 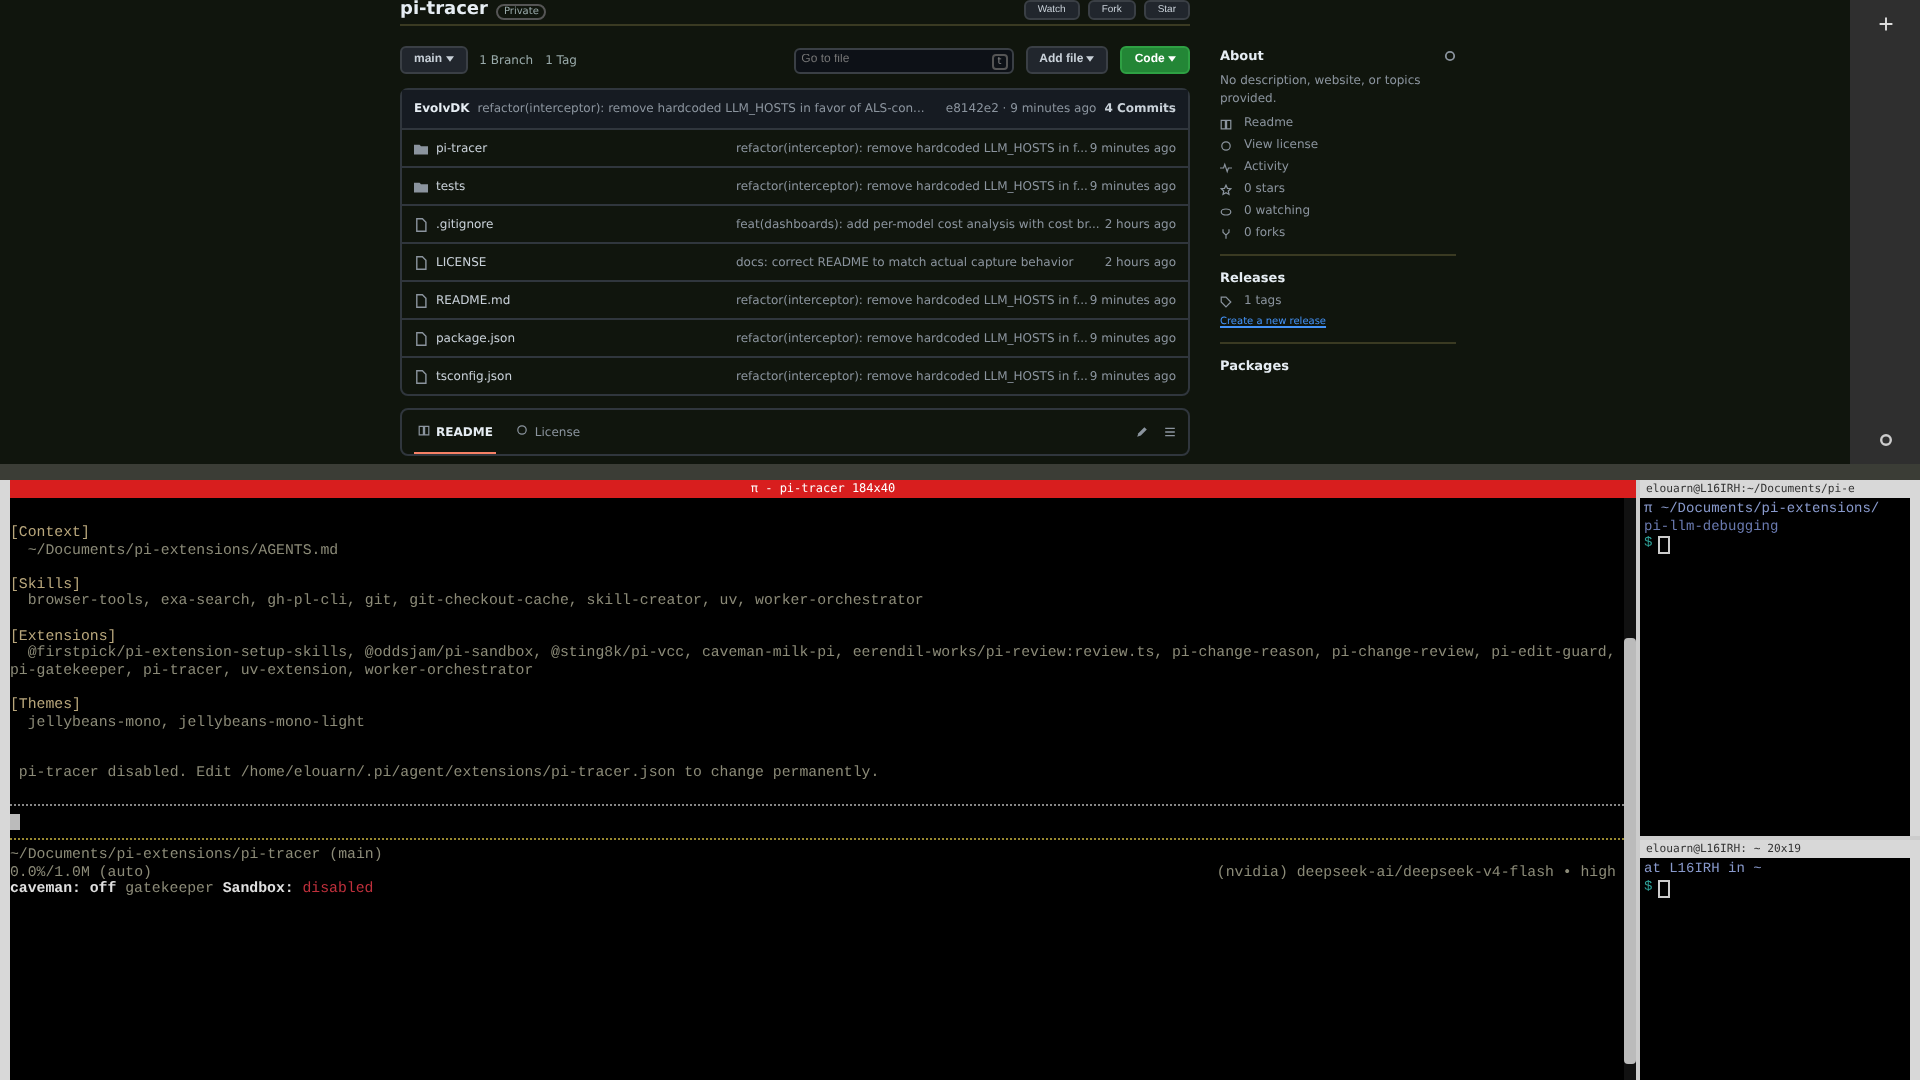 What do you see at coordinates (1226, 189) in the screenshot?
I see `star-icon` at bounding box center [1226, 189].